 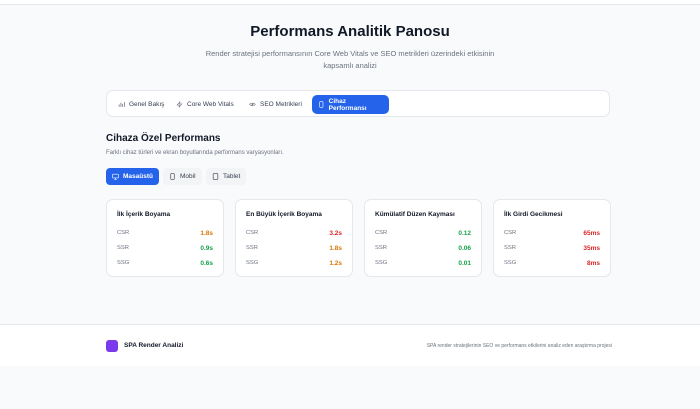 What do you see at coordinates (115, 176) in the screenshot?
I see `monitor-icon` at bounding box center [115, 176].